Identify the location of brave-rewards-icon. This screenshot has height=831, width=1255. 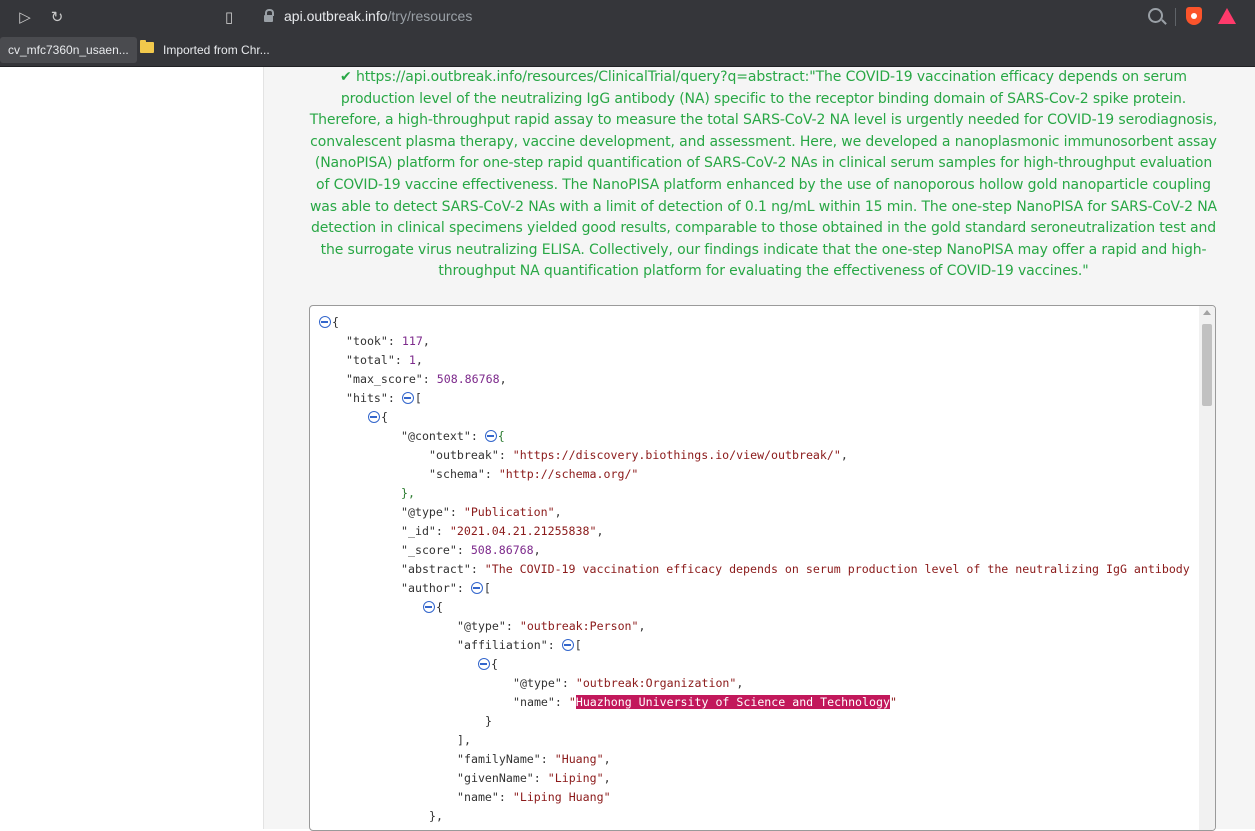
(1227, 16).